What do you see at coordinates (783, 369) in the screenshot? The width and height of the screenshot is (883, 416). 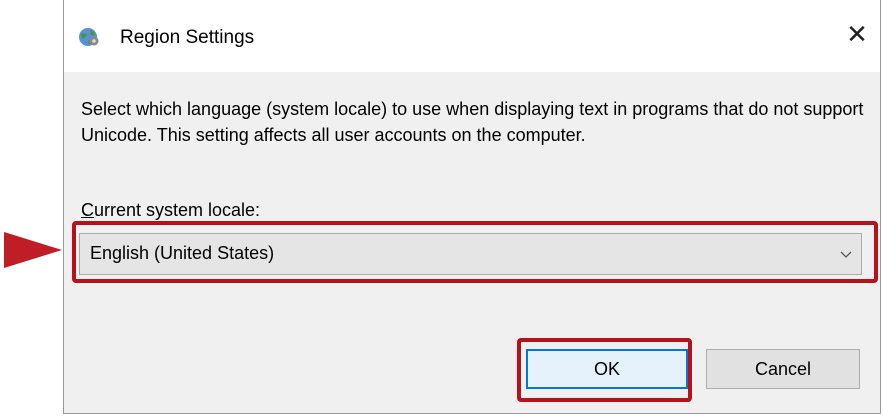 I see `cancel-button: Cancel` at bounding box center [783, 369].